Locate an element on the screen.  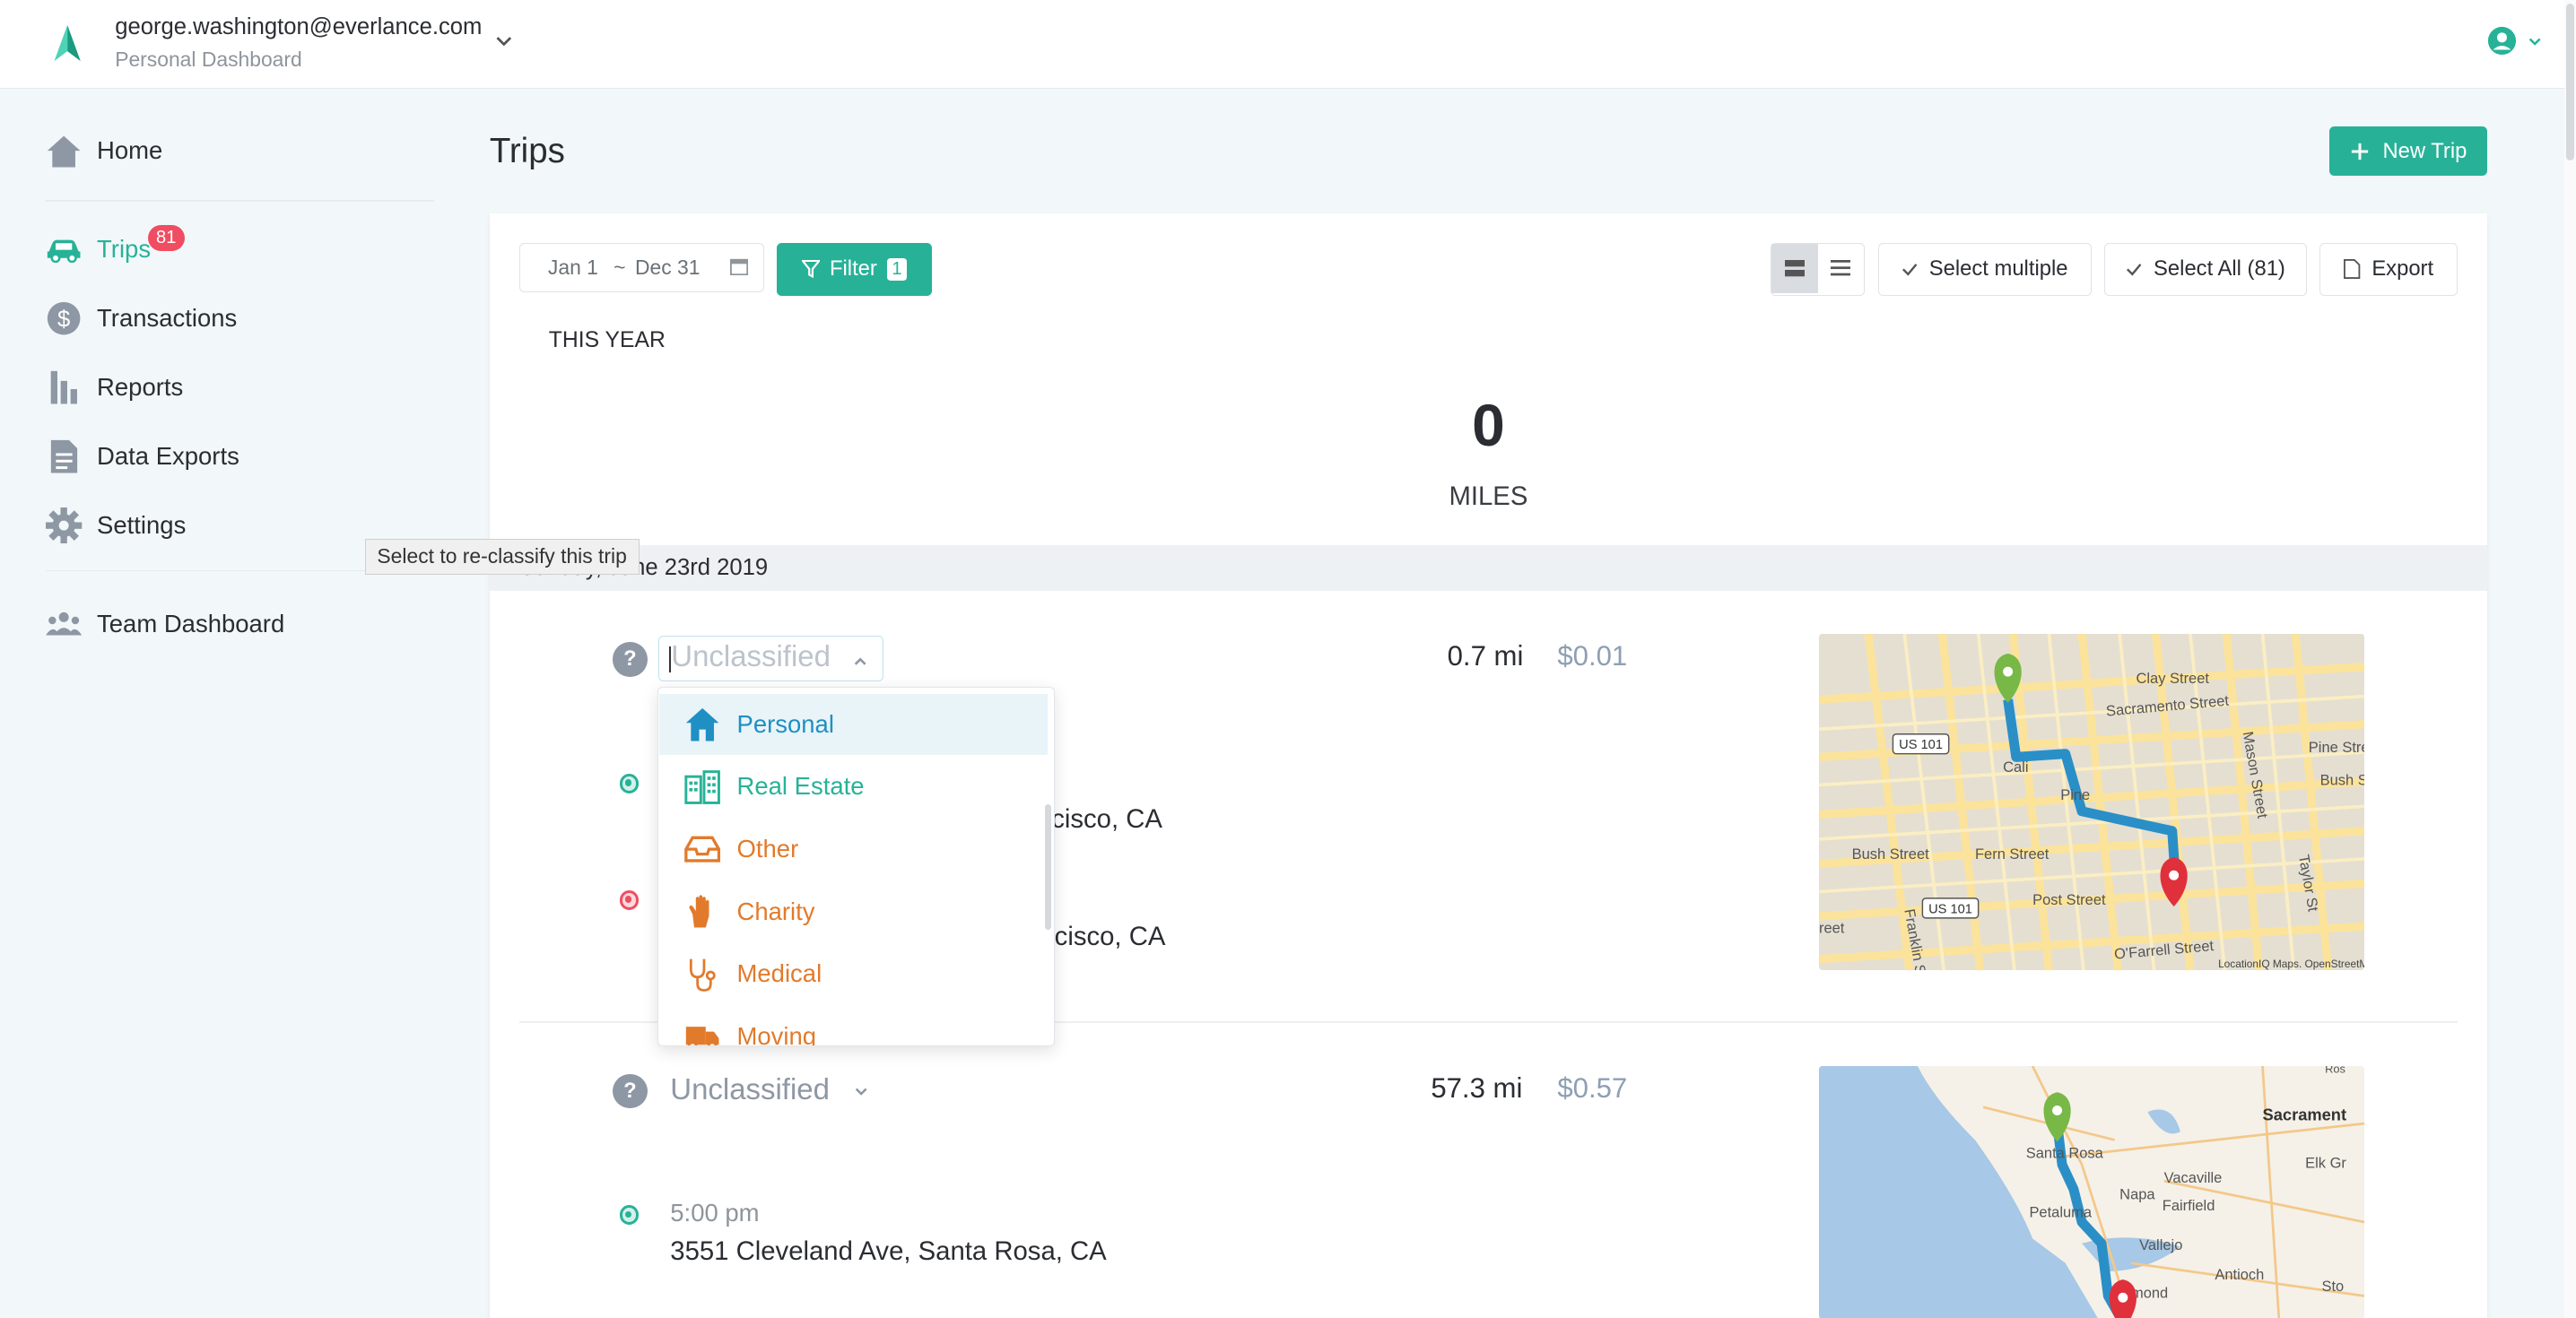
map-label: Vacaville is located at coordinates (2192, 1178).